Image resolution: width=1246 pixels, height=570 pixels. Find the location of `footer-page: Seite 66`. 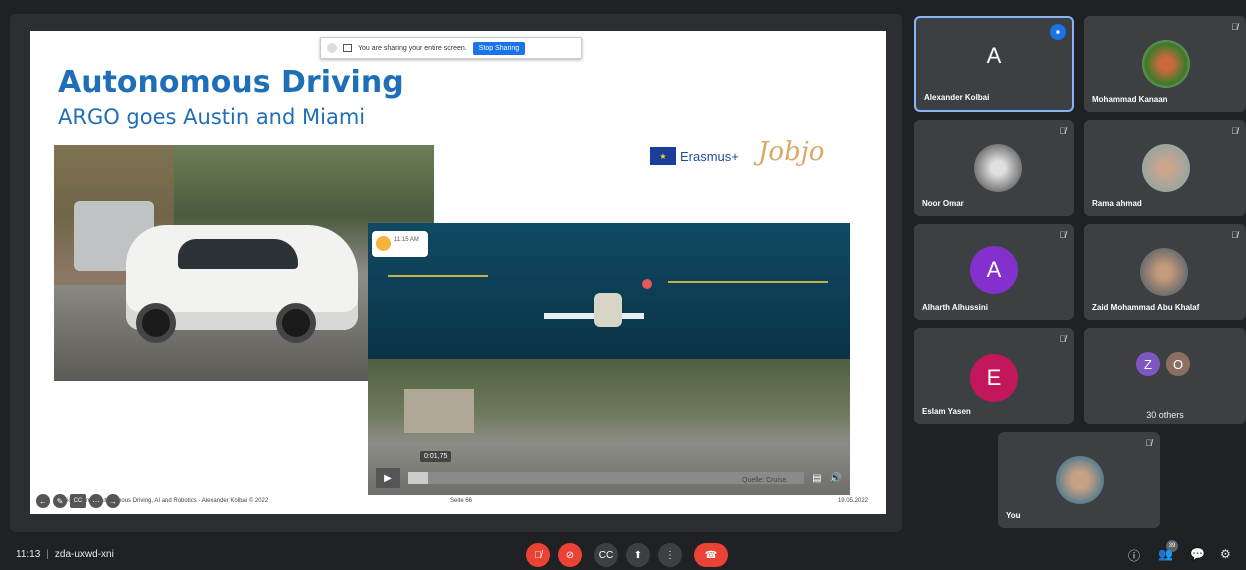

footer-page: Seite 66 is located at coordinates (461, 501).